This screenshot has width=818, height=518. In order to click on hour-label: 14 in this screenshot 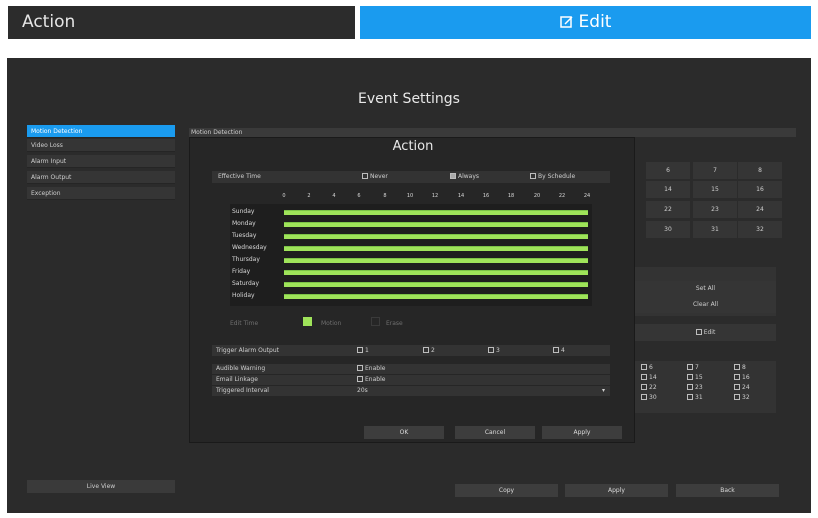, I will do `click(461, 196)`.